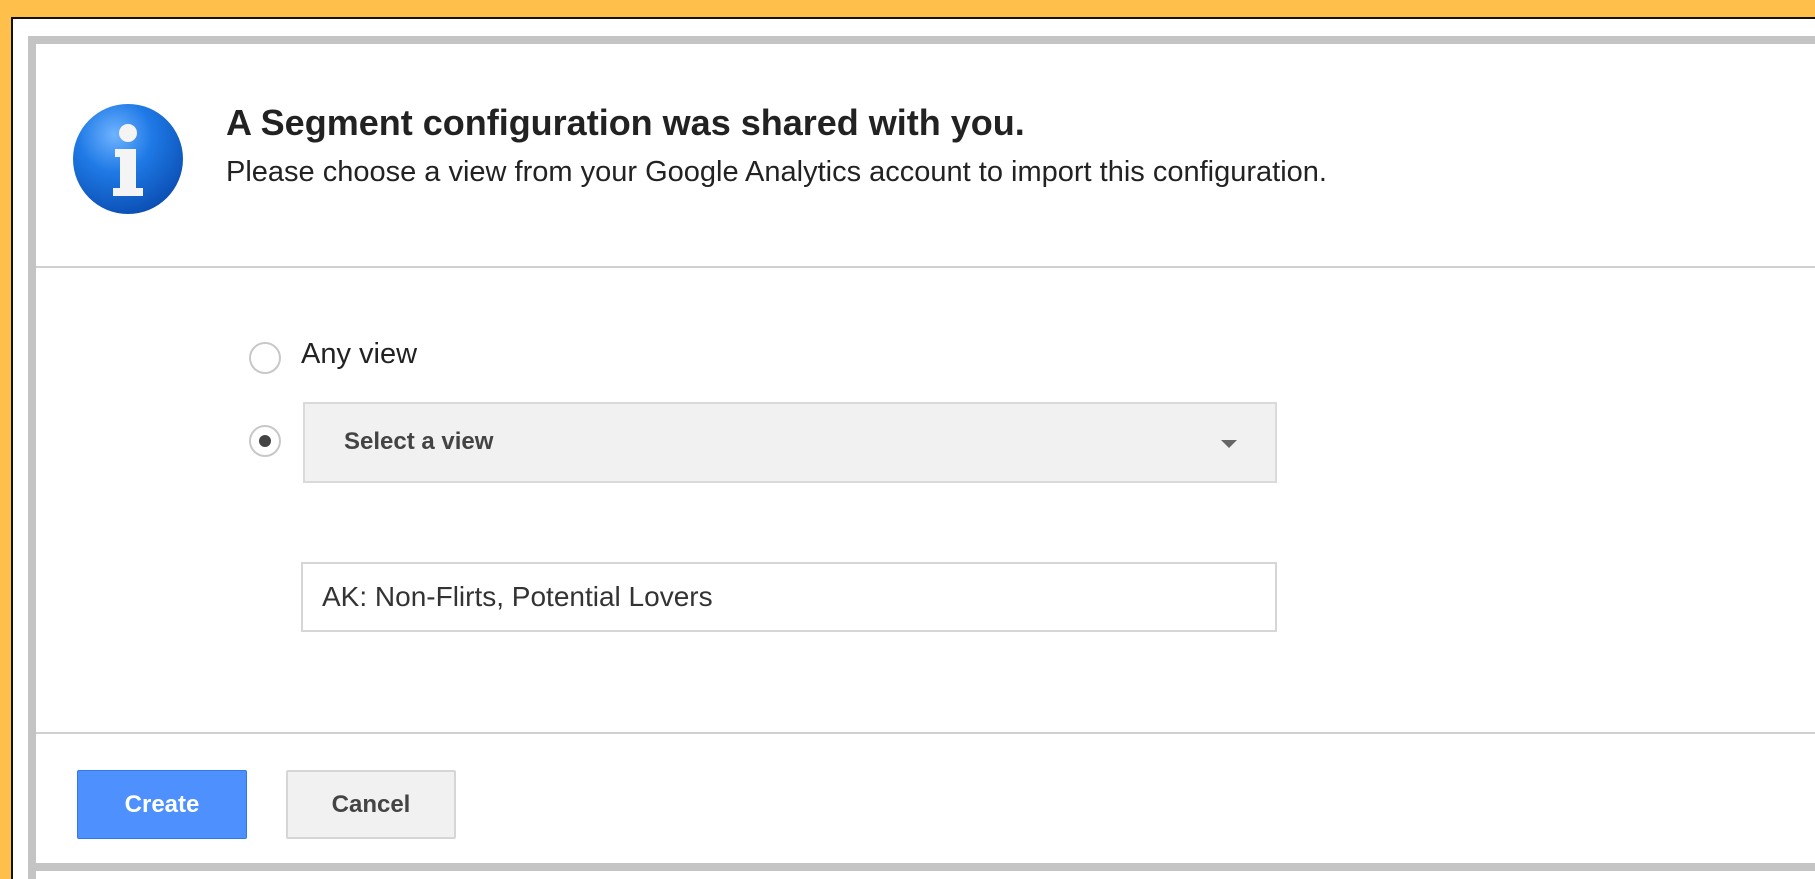 Image resolution: width=1815 pixels, height=879 pixels. What do you see at coordinates (789, 597) in the screenshot?
I see `segment-name-input` at bounding box center [789, 597].